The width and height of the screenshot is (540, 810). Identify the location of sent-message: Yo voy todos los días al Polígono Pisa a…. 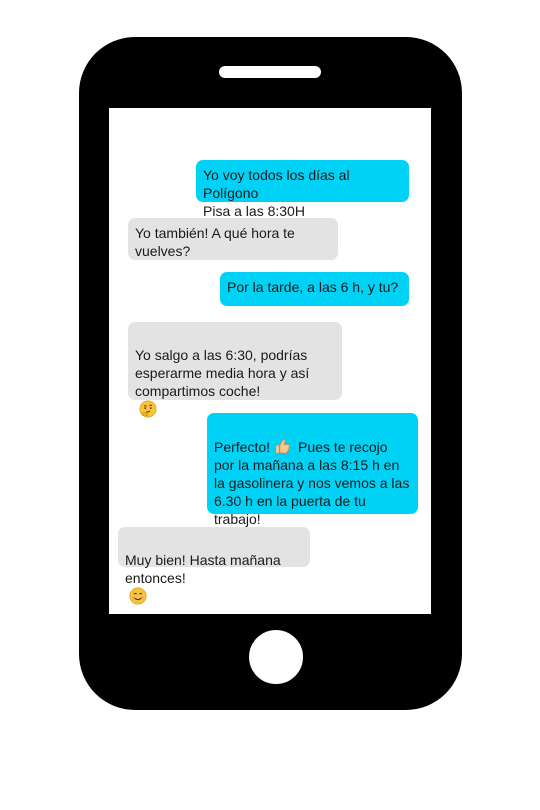
(302, 189).